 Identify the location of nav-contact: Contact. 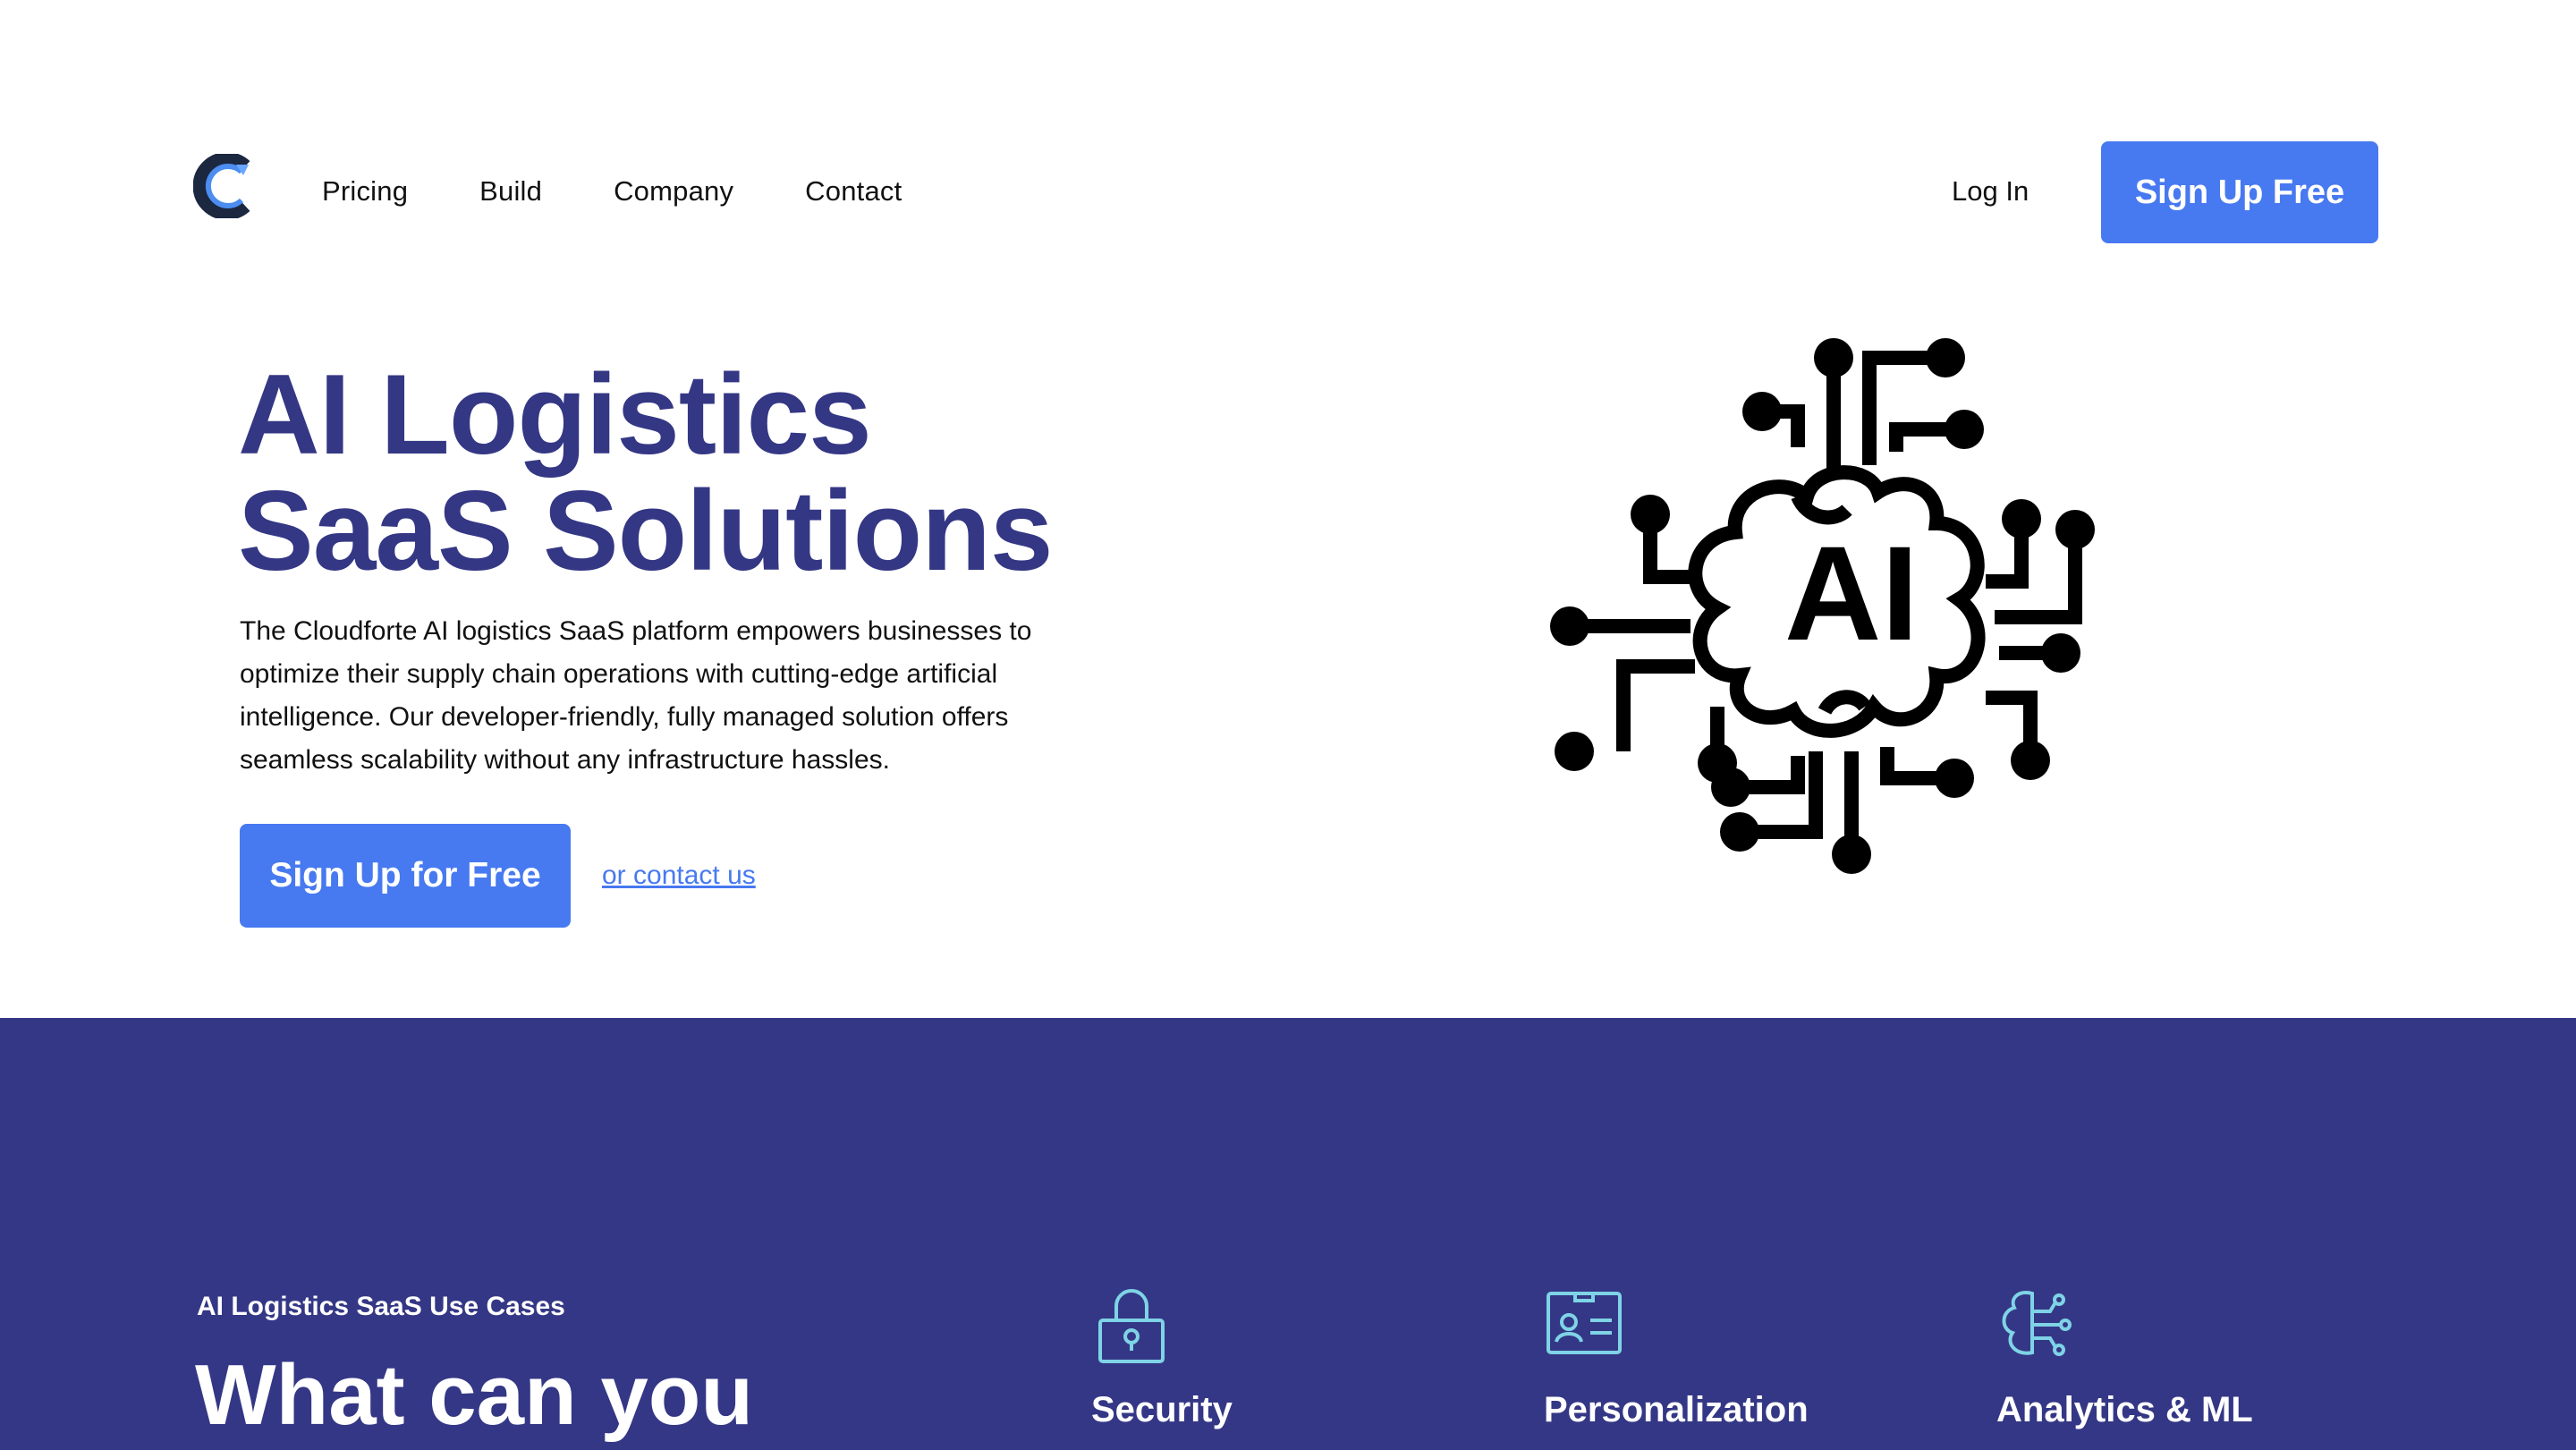
(853, 191).